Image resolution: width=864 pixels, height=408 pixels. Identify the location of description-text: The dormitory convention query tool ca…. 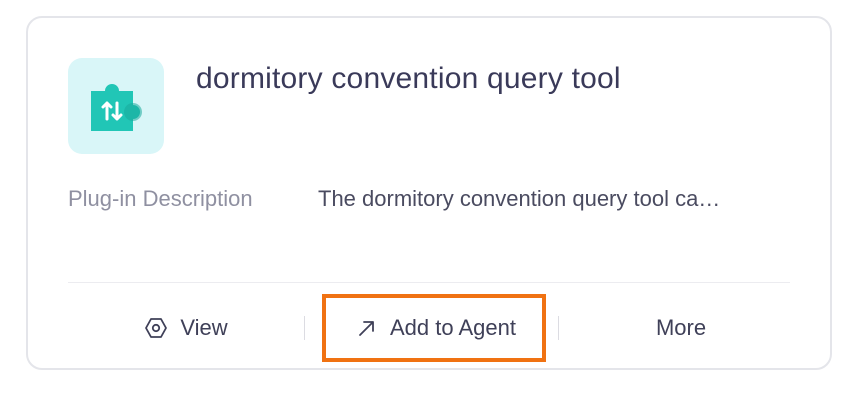
(519, 198).